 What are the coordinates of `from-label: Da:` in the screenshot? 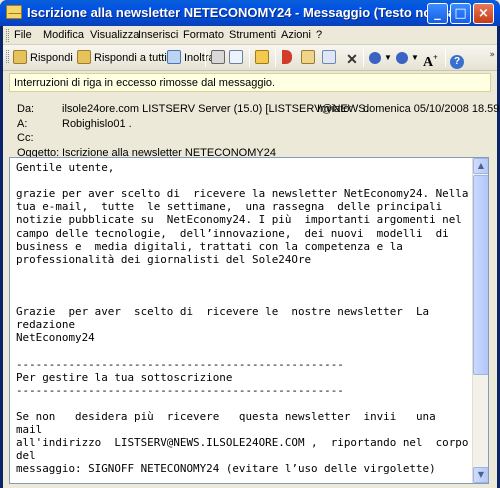 It's located at (26, 109).